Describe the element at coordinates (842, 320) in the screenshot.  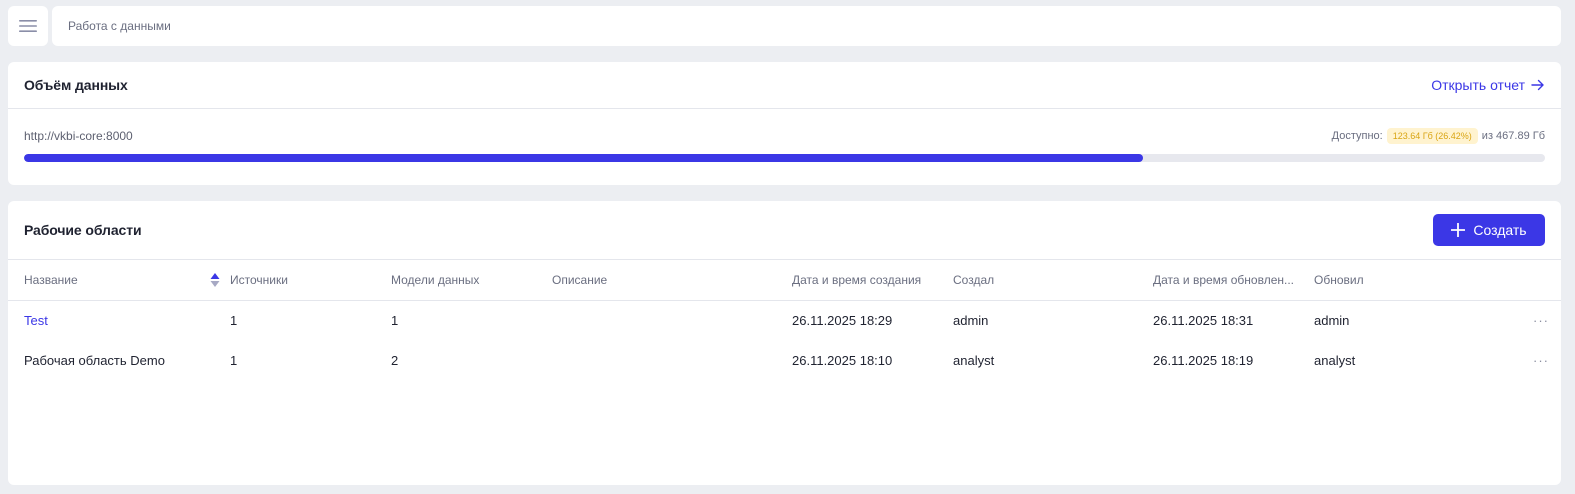
I see `cell-created-at: 26.11.2025 18:29` at that location.